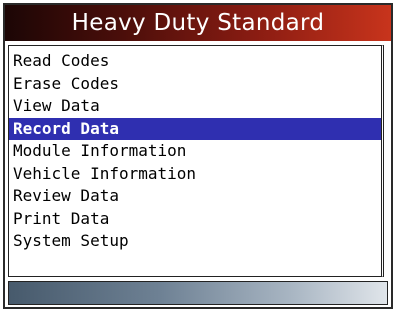 The height and width of the screenshot is (312, 396). What do you see at coordinates (198, 293) in the screenshot?
I see `status-bar` at bounding box center [198, 293].